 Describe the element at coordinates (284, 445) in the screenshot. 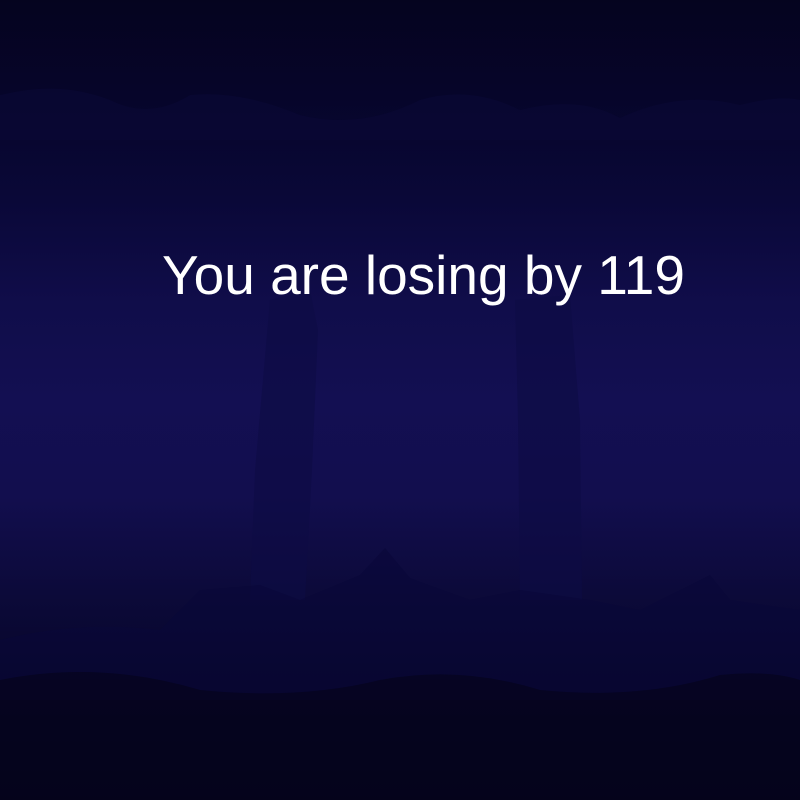

I see `left-tower-silhouette` at that location.